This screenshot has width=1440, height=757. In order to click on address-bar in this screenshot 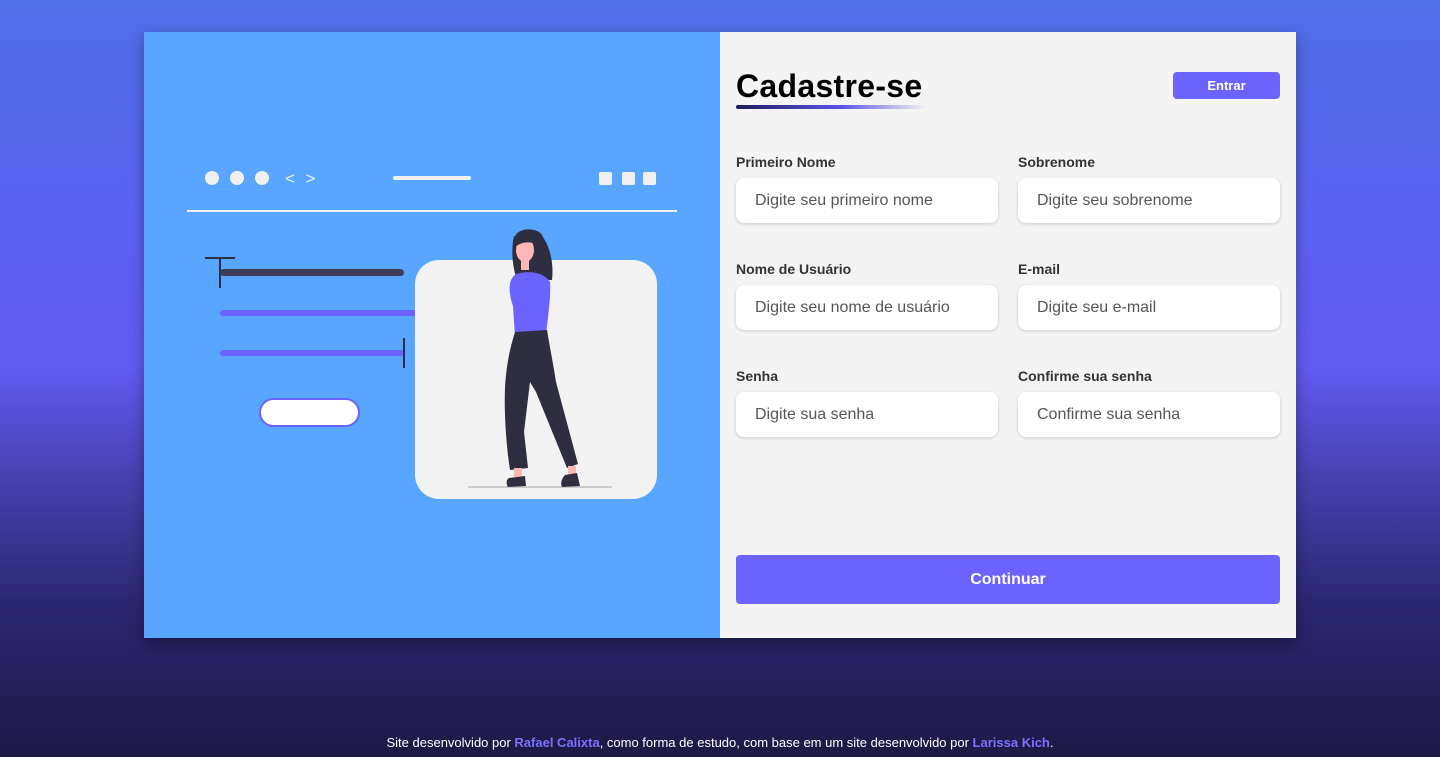, I will do `click(432, 178)`.